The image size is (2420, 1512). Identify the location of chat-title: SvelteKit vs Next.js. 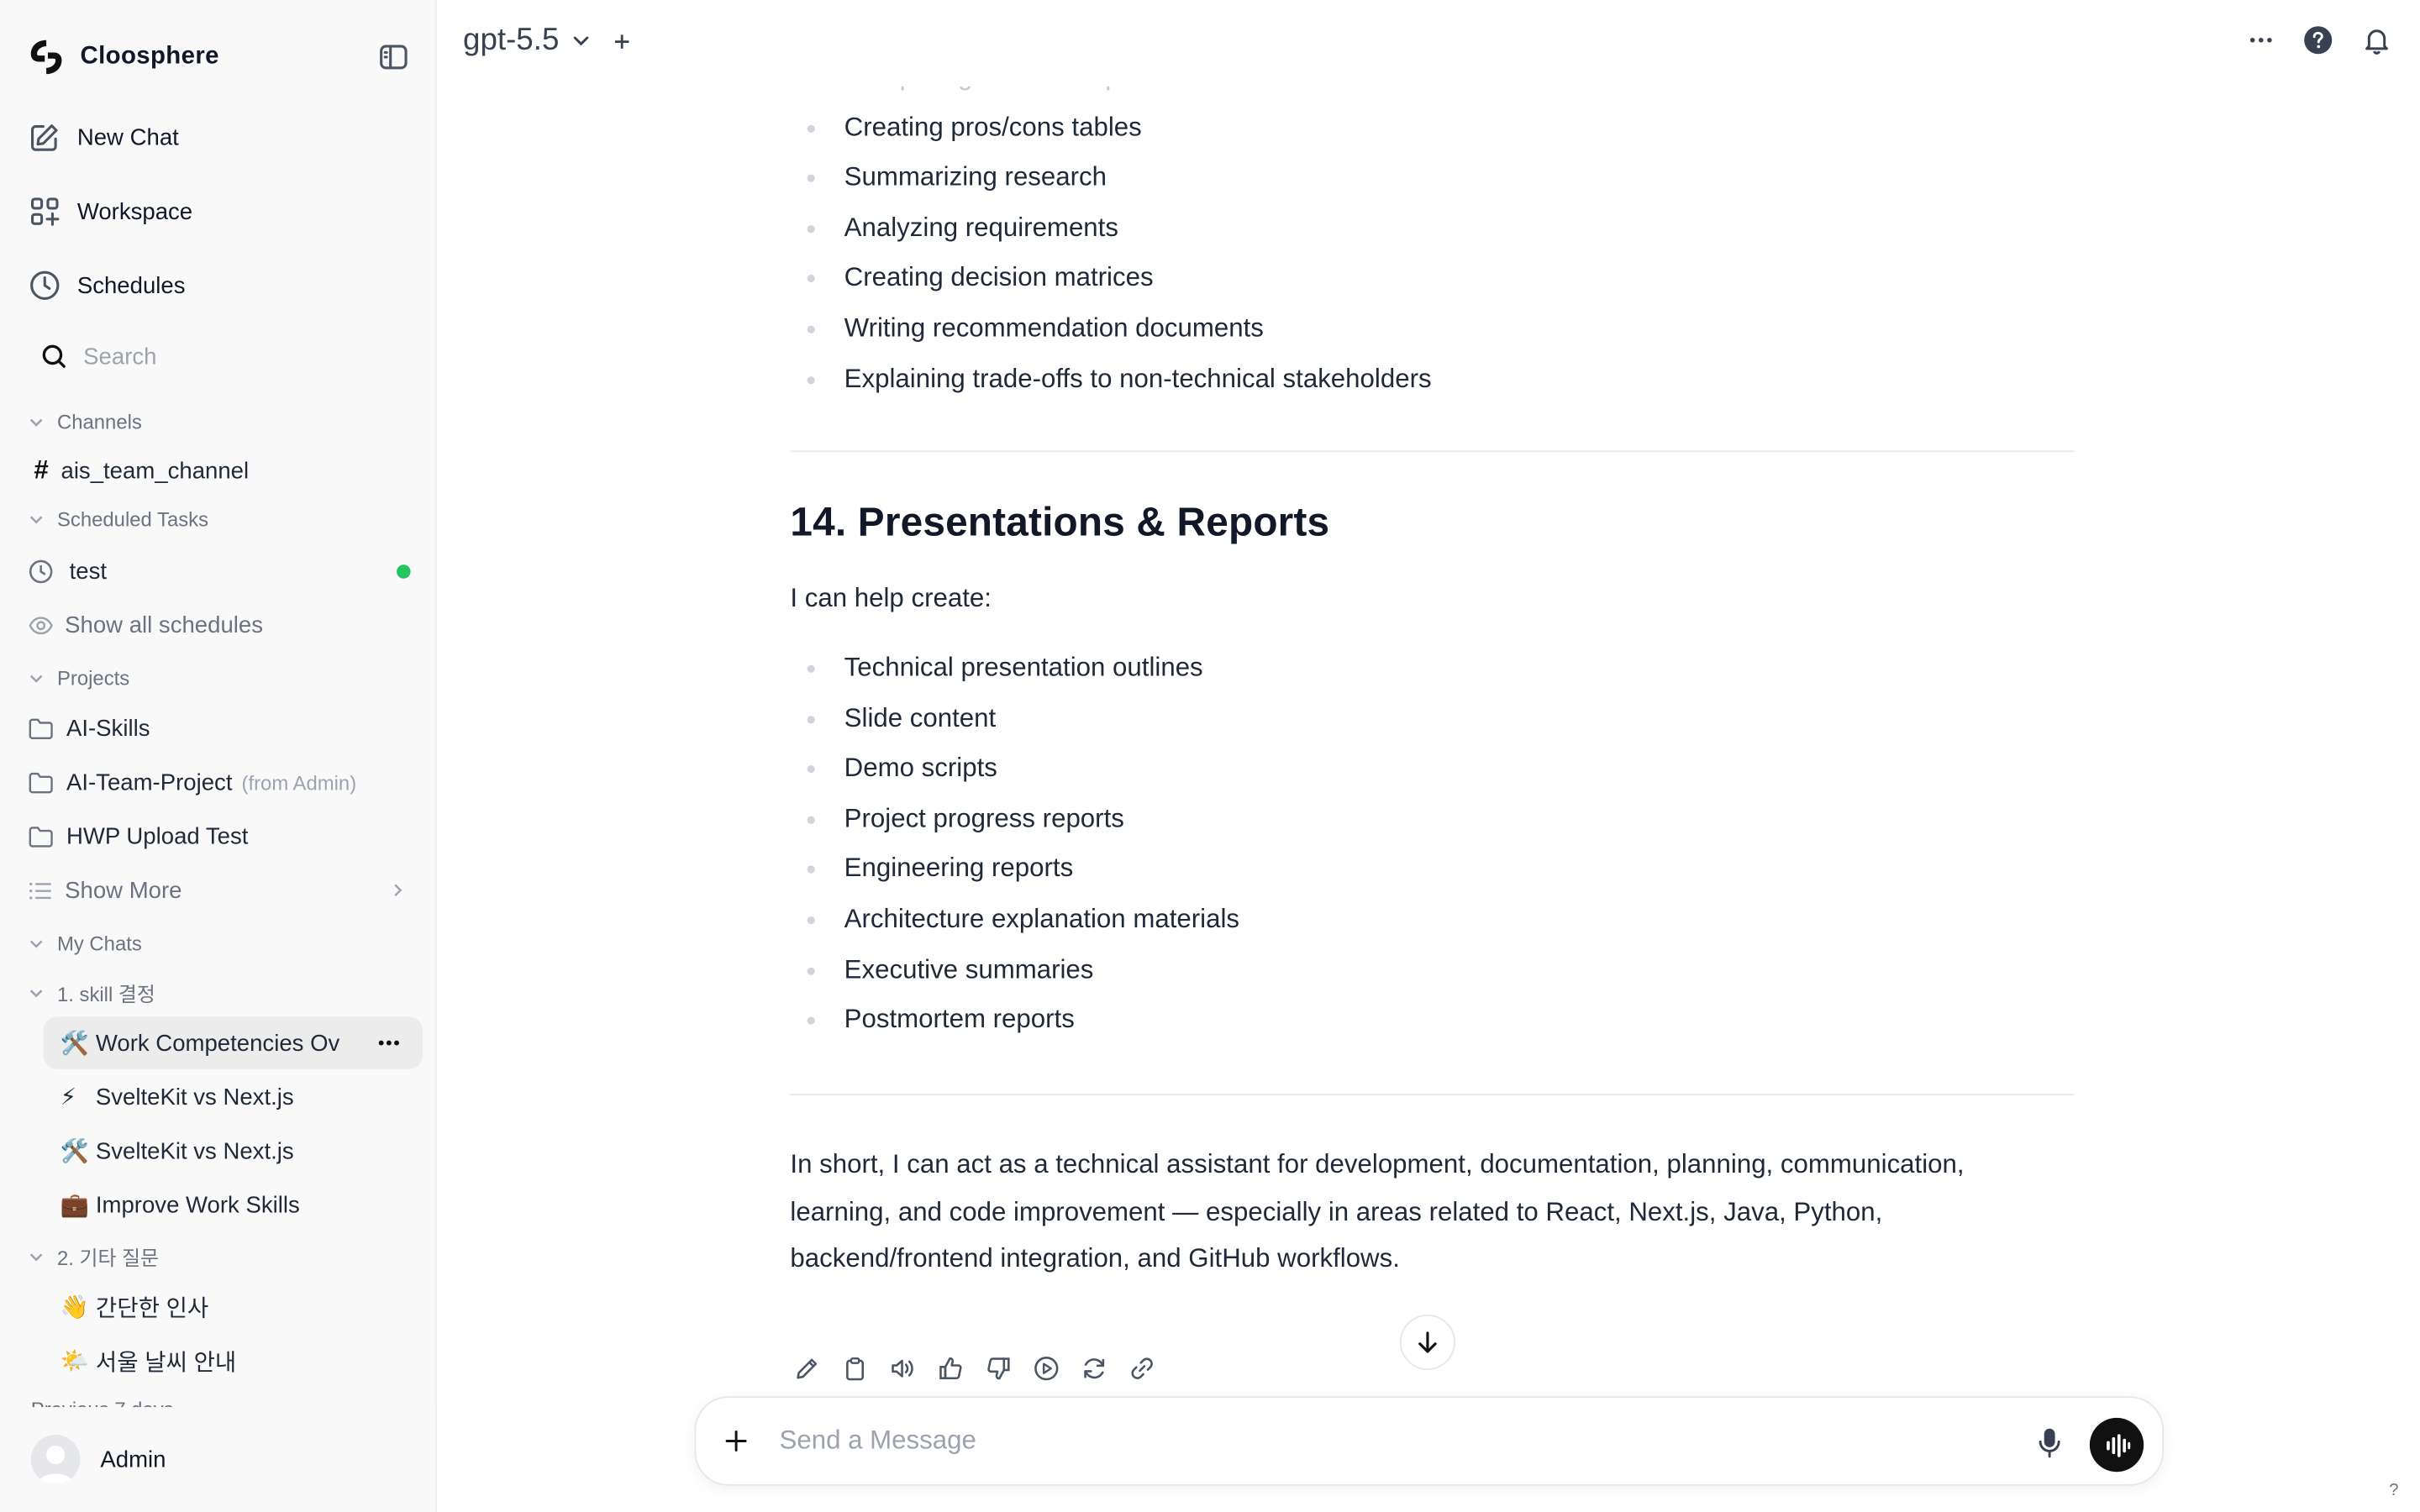
(195, 1150).